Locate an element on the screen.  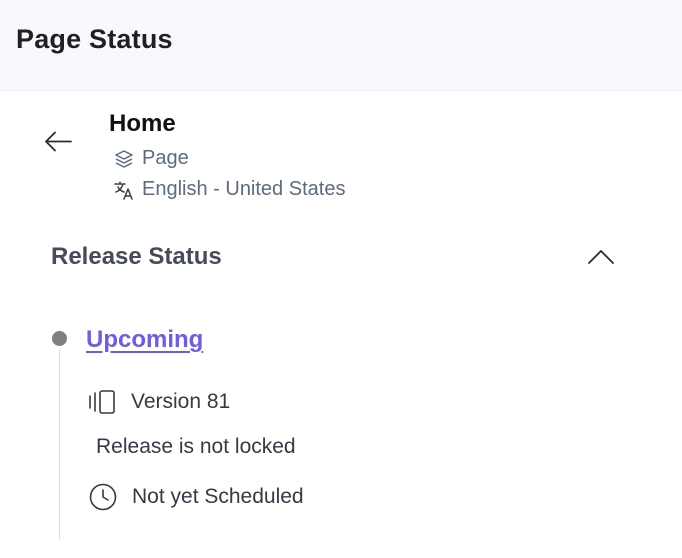
release-status-link: Upcoming is located at coordinates (144, 340).